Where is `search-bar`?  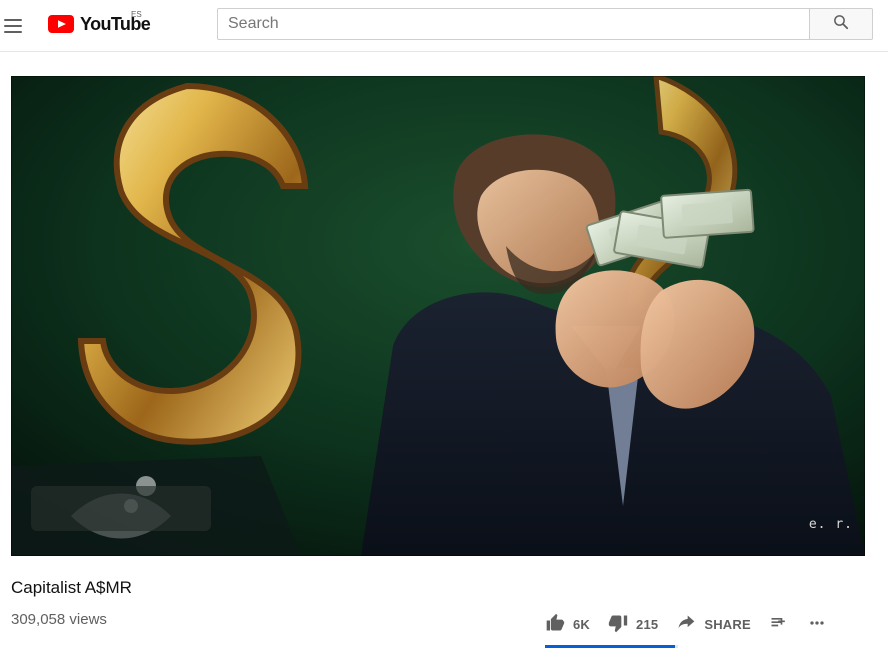
search-bar is located at coordinates (545, 24).